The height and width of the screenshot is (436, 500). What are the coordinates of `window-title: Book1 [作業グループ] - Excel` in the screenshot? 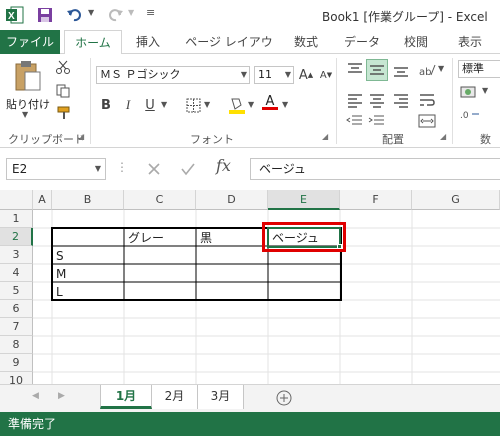 It's located at (405, 17).